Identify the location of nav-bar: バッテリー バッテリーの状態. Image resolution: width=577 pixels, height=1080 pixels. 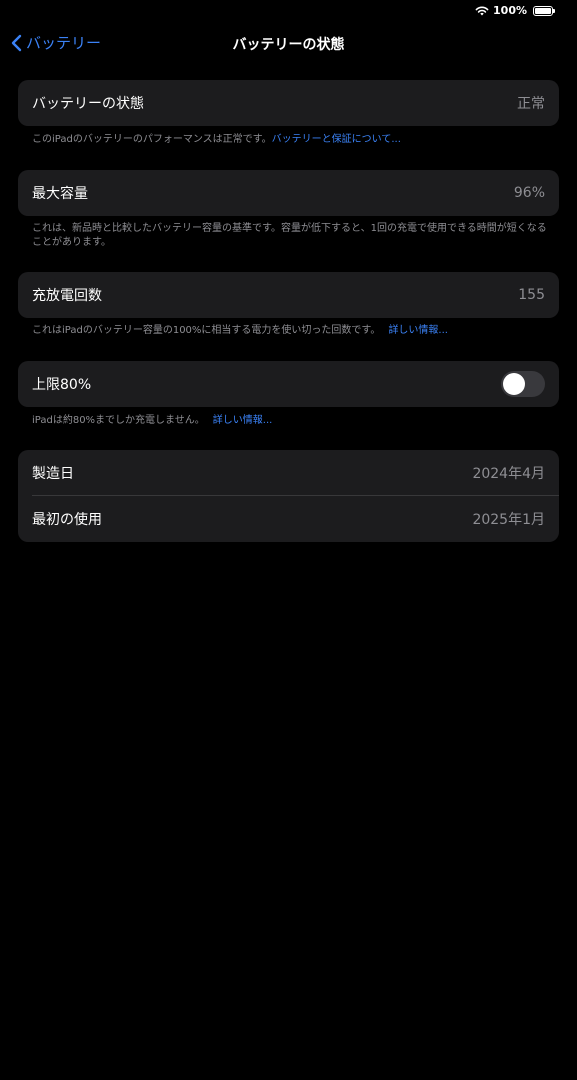
(288, 44).